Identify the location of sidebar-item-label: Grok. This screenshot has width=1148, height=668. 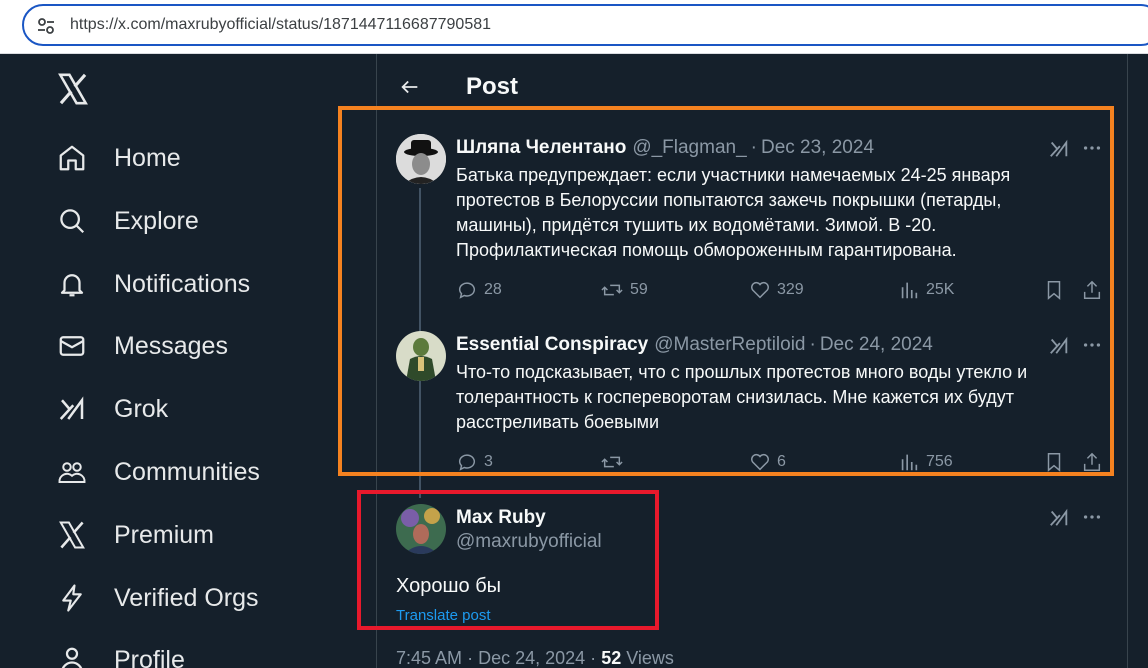
(141, 408).